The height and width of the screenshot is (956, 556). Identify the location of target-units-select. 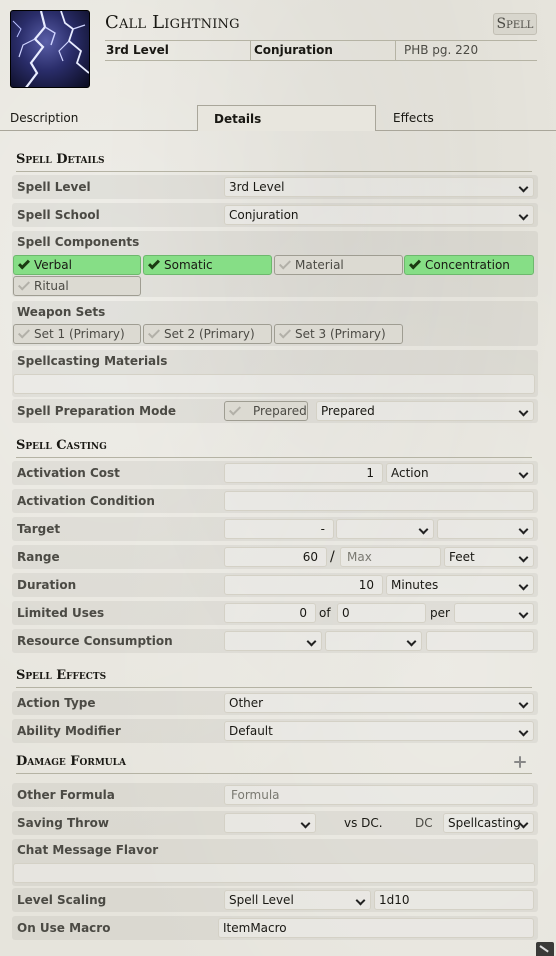
(385, 529).